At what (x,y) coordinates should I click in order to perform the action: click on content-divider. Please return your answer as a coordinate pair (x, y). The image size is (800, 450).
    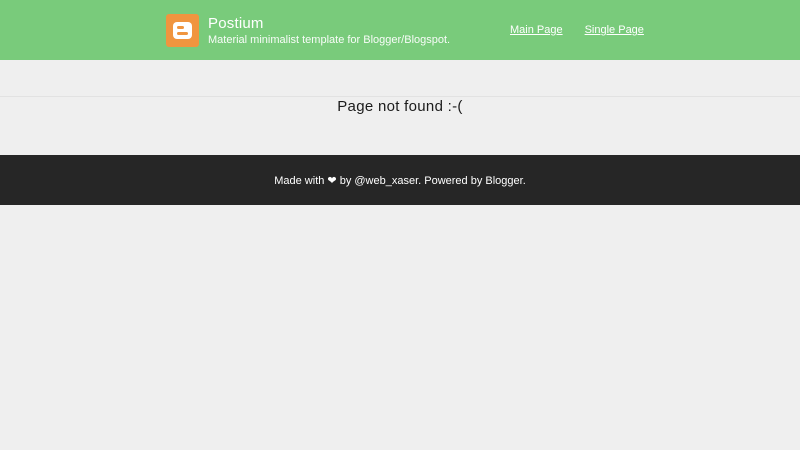
    Looking at the image, I should click on (400, 96).